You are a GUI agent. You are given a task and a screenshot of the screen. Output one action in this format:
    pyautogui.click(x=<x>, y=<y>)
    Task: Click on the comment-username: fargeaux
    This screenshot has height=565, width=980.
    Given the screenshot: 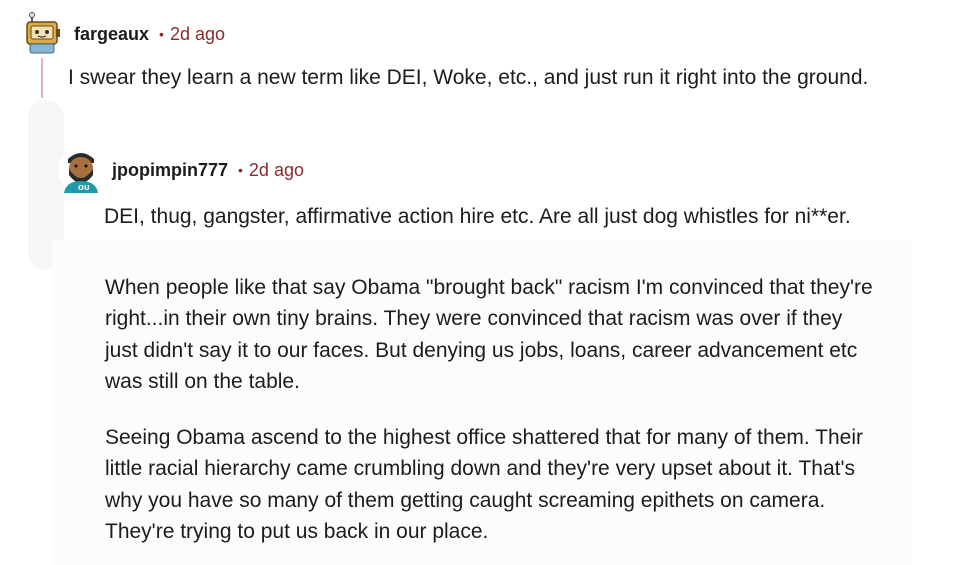 What is the action you would take?
    pyautogui.click(x=111, y=34)
    